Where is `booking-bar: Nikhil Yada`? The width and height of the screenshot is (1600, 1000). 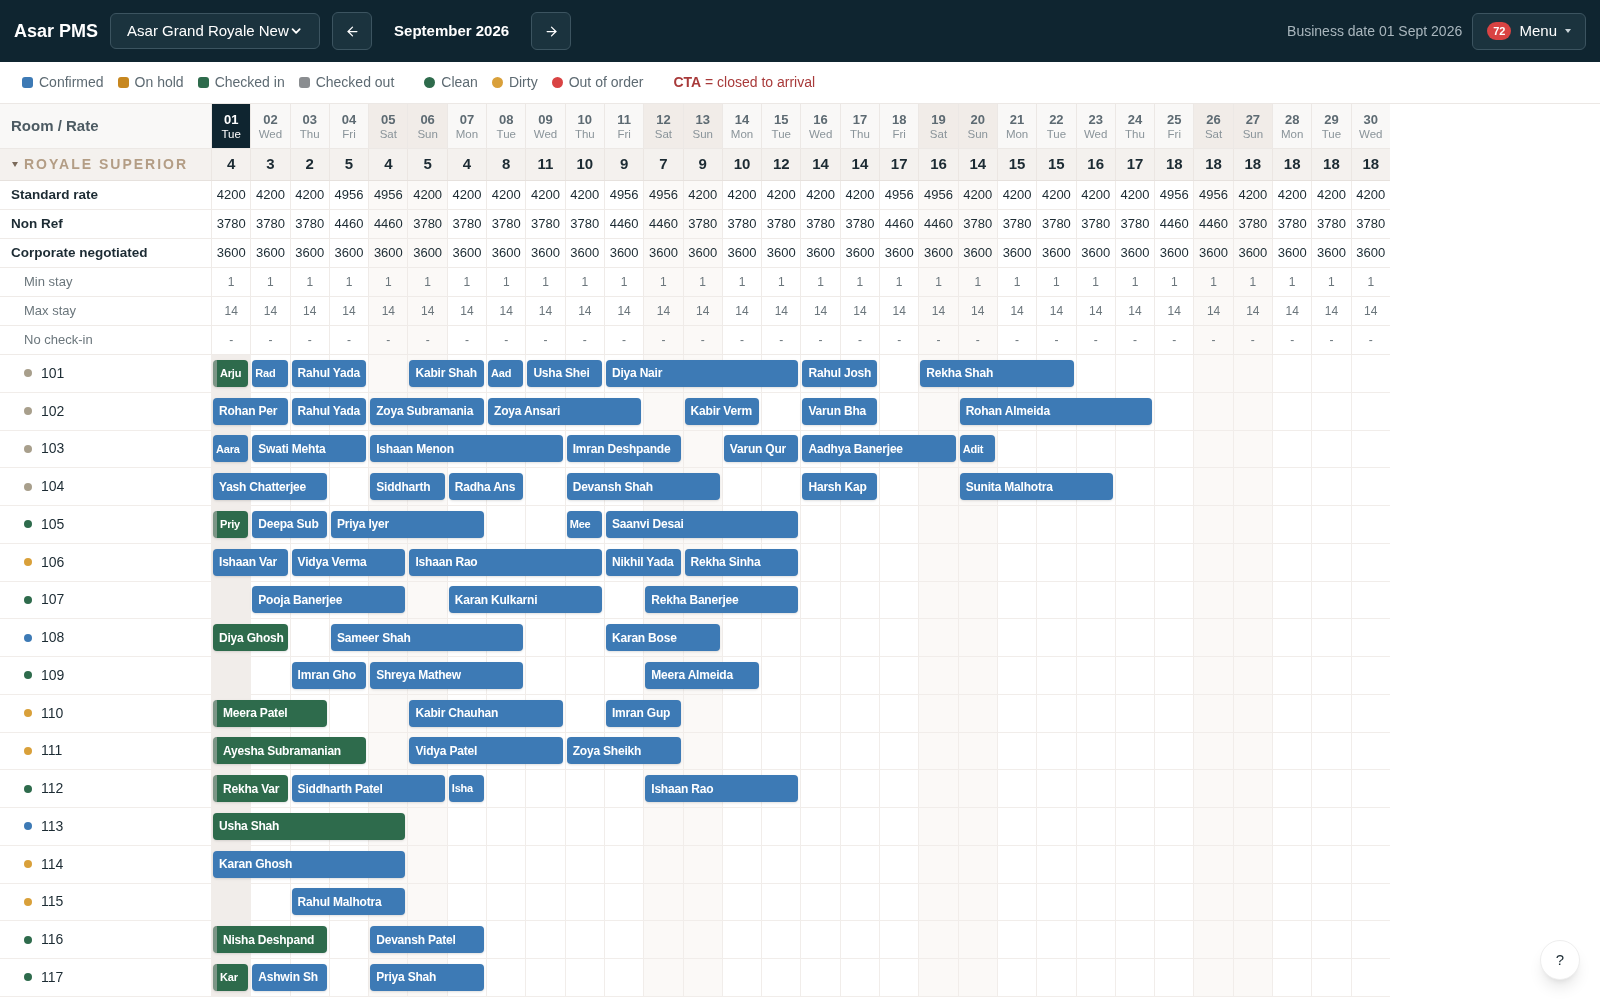 booking-bar: Nikhil Yada is located at coordinates (643, 562).